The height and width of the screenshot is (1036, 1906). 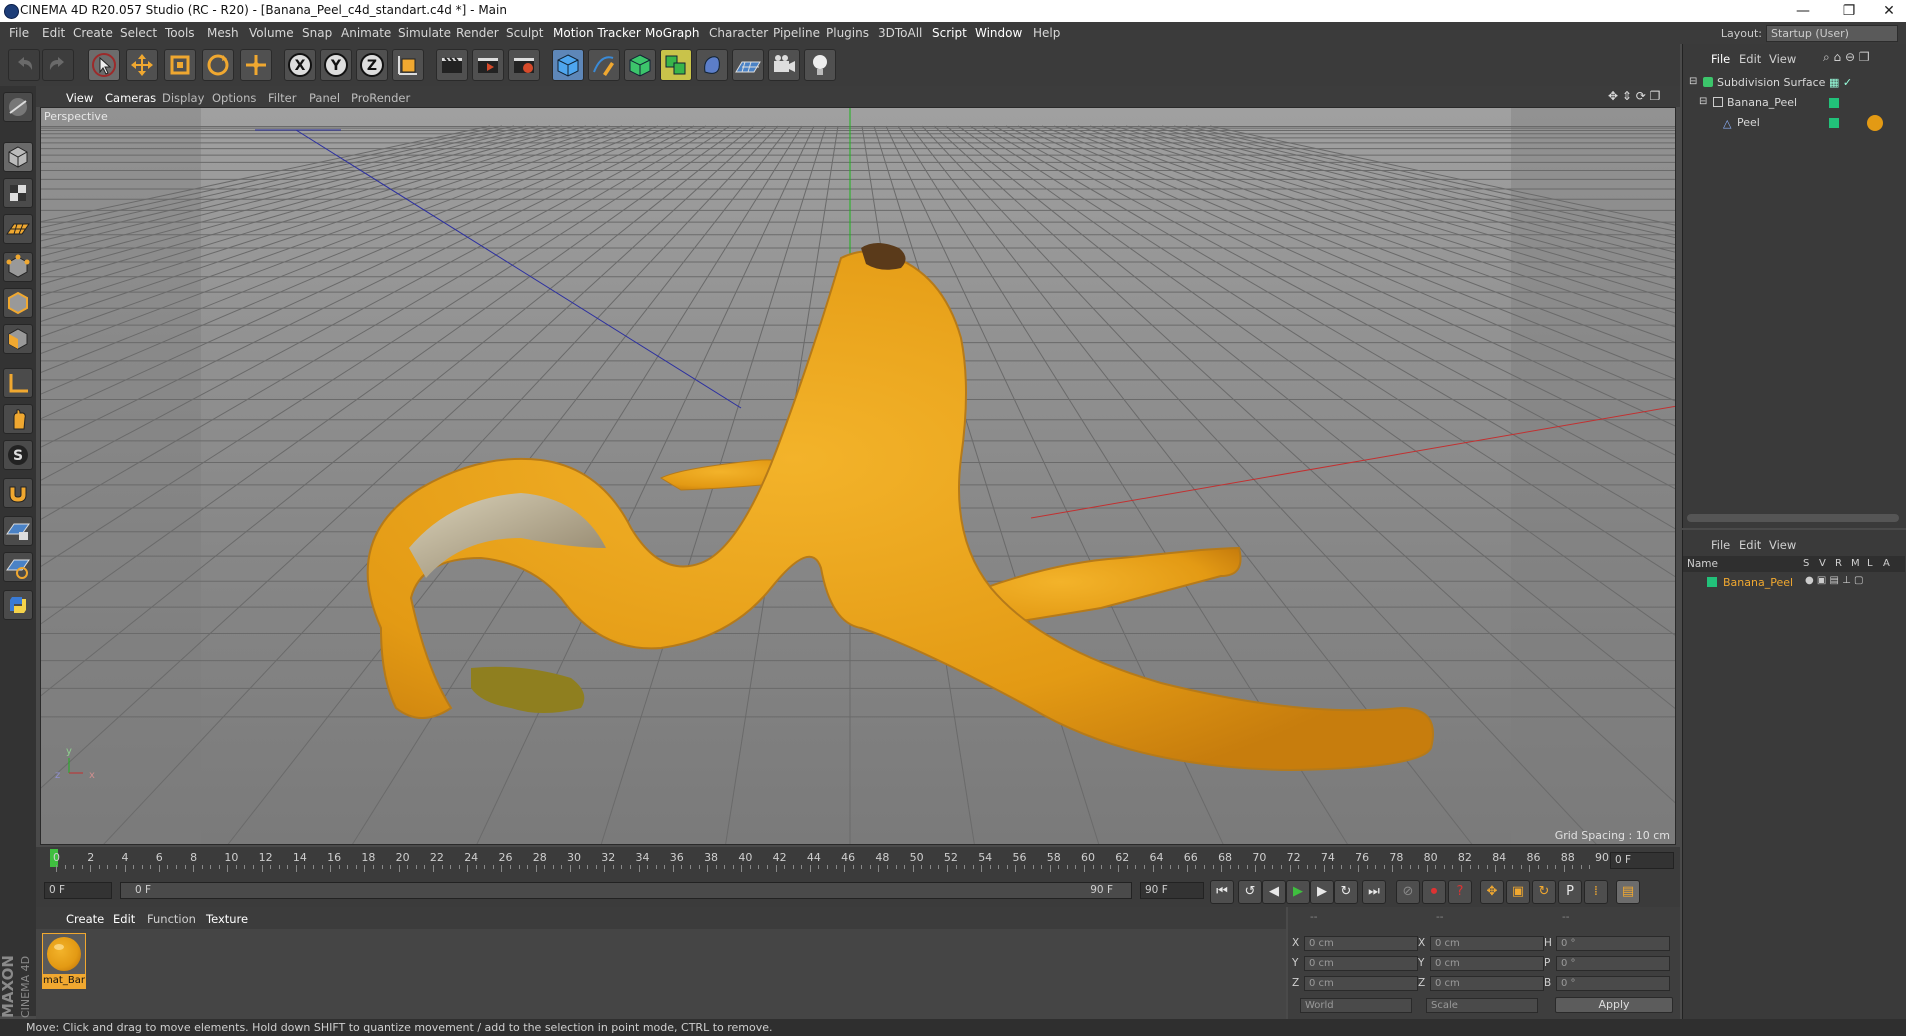 I want to click on viewport-menu-options: Options, so click(x=234, y=98).